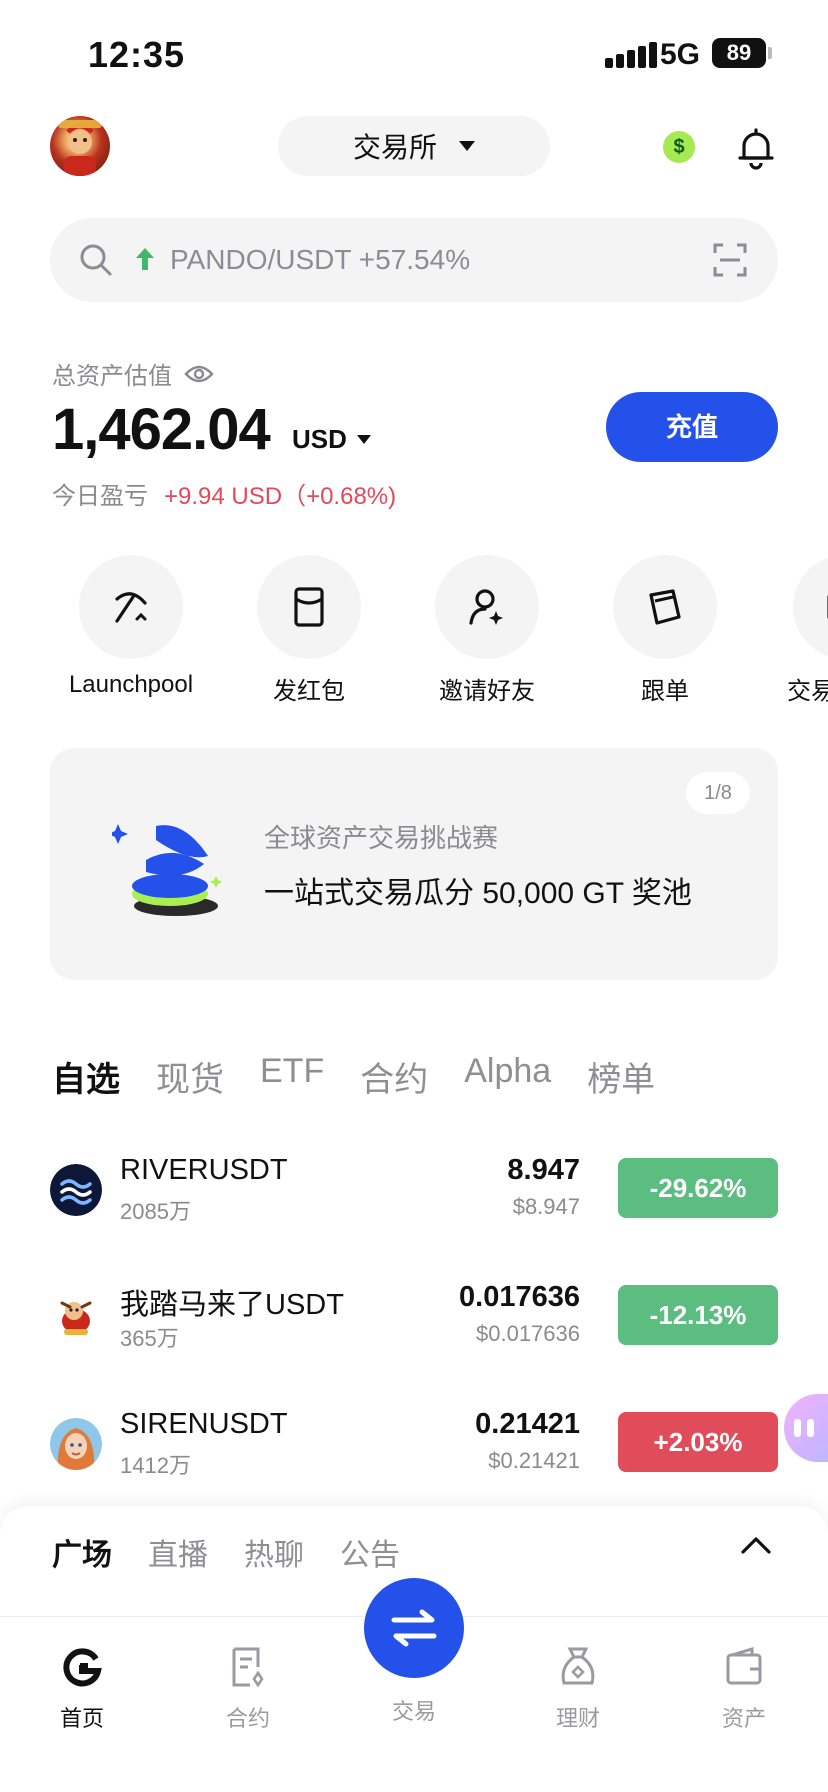 This screenshot has width=828, height=1792. I want to click on shortcut-label: 跟单, so click(665, 691).